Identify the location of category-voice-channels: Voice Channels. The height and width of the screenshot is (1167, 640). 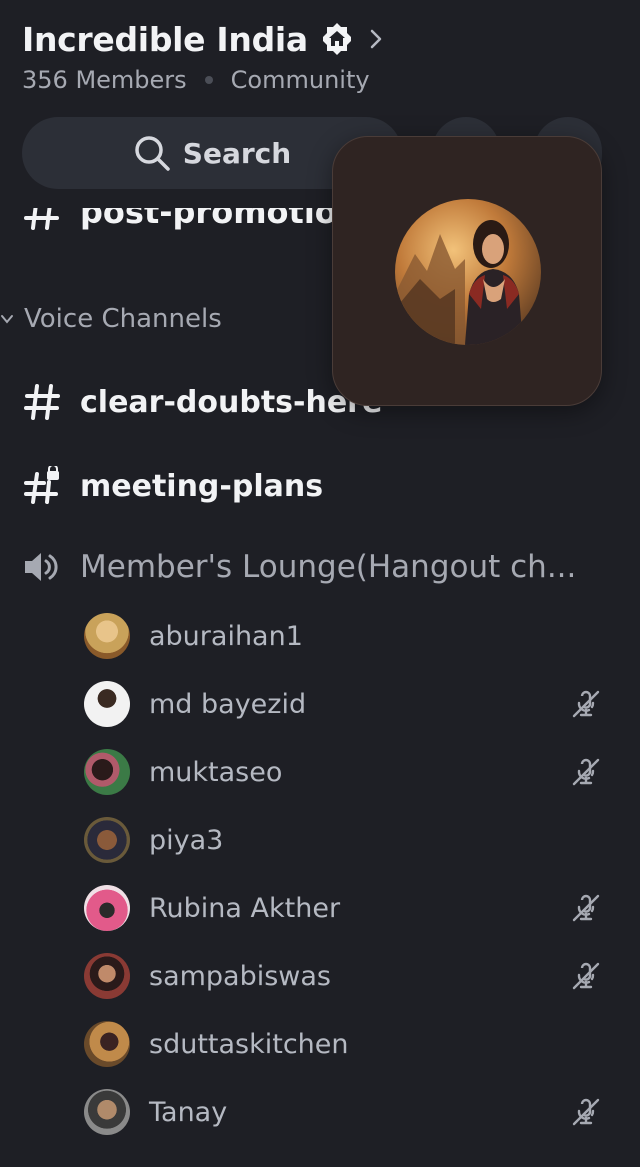
(111, 319).